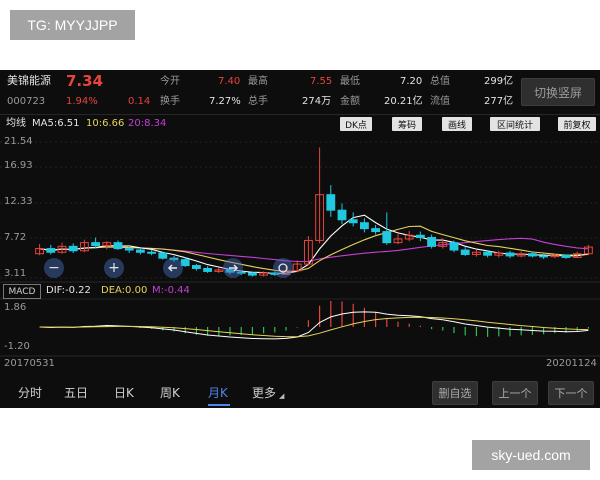 The image size is (600, 480). What do you see at coordinates (15, 237) in the screenshot?
I see `price-tick: 7.72` at bounding box center [15, 237].